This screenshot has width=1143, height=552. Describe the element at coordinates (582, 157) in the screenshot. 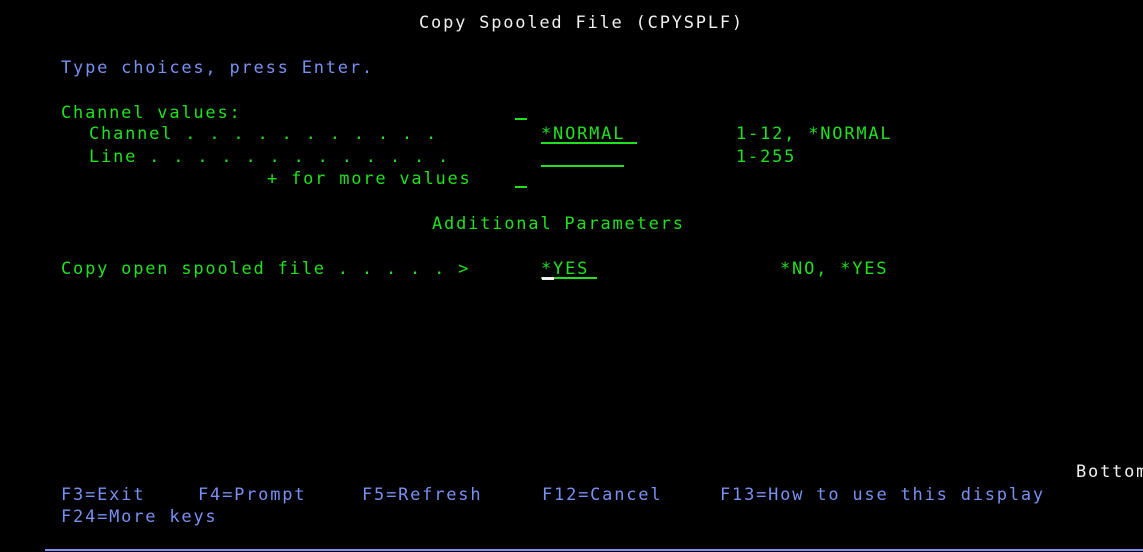

I see `line-input` at that location.